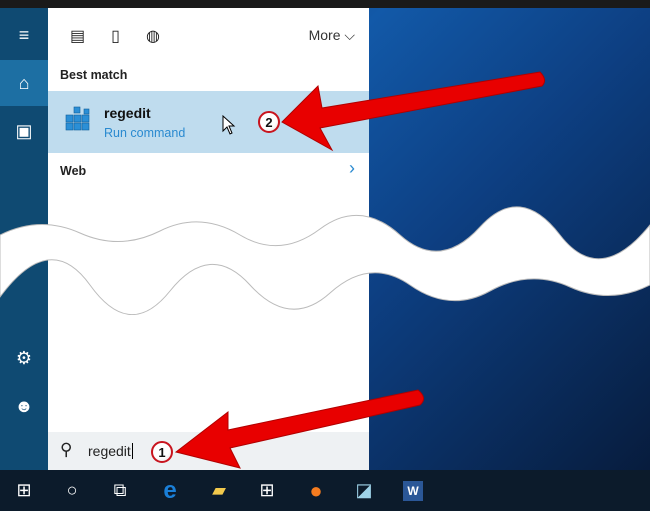 This screenshot has height=511, width=650. What do you see at coordinates (77, 118) in the screenshot?
I see `regedit-icon` at bounding box center [77, 118].